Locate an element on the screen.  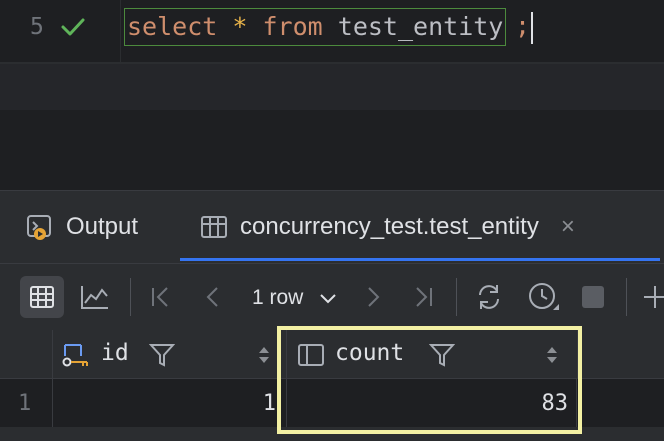
plus-icon is located at coordinates (654, 297).